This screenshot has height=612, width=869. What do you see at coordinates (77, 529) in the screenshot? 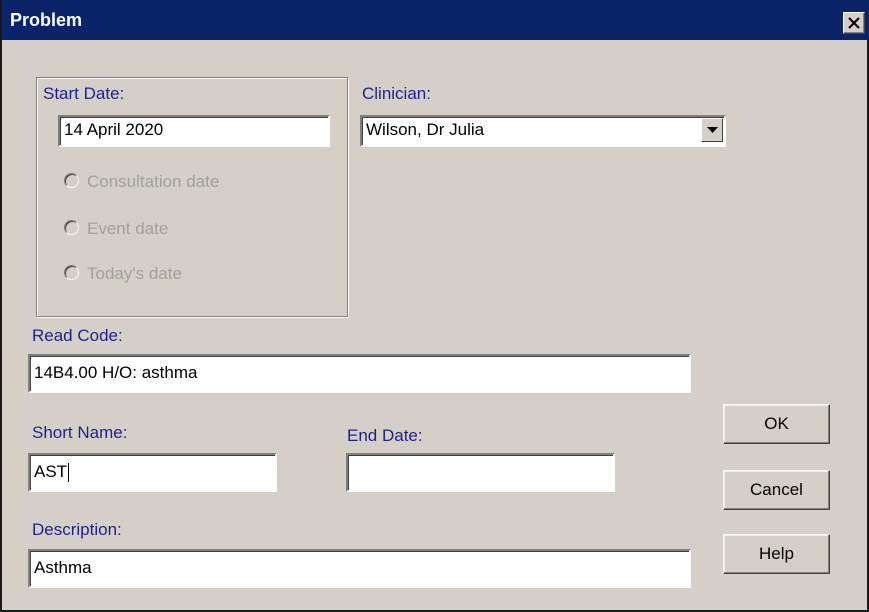
I see `description-label: Description:` at bounding box center [77, 529].